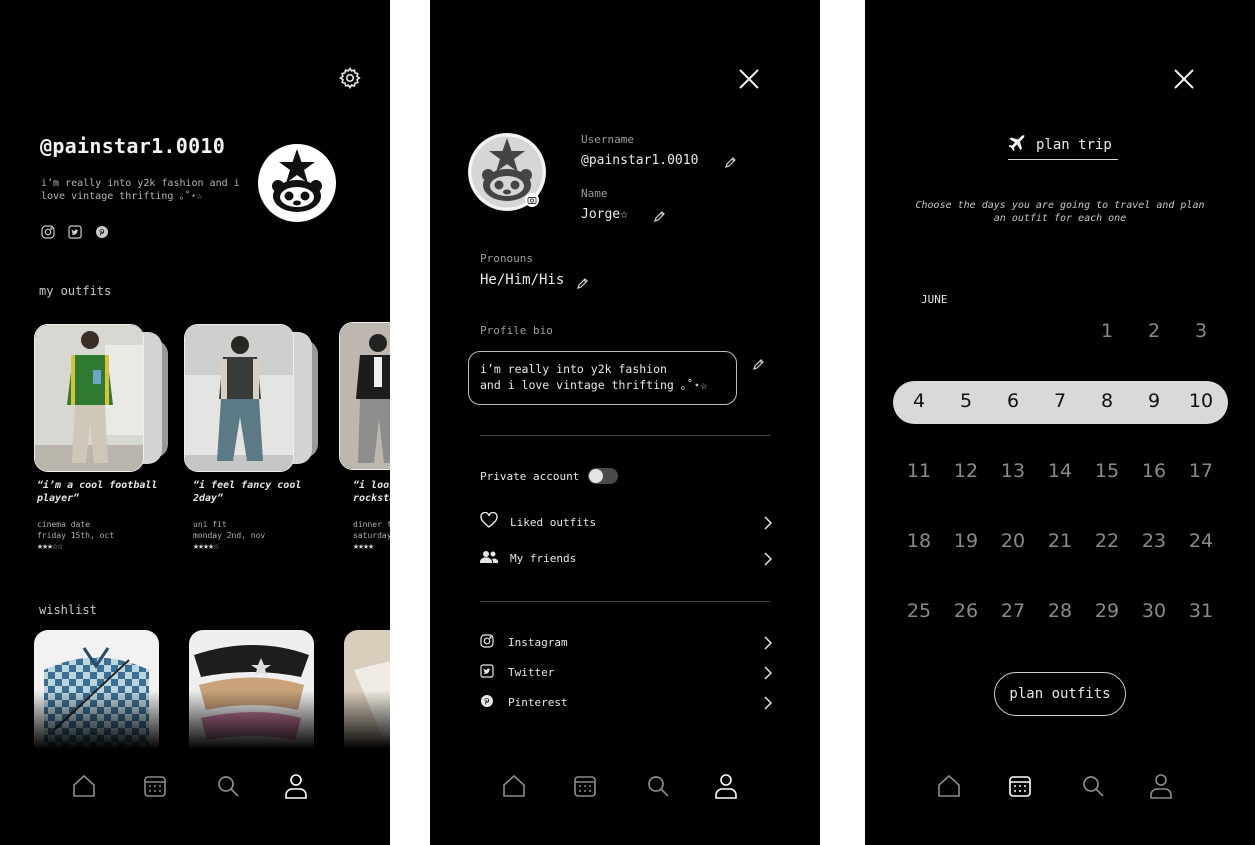 The height and width of the screenshot is (845, 1255). I want to click on calendar-day: 11, so click(919, 471).